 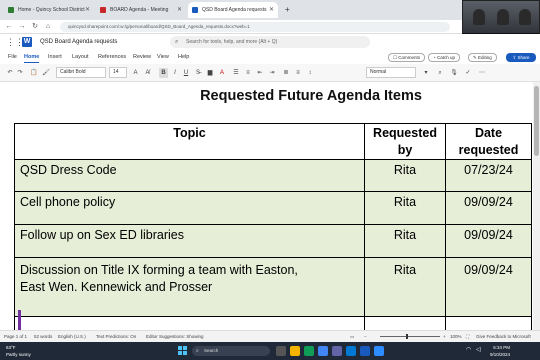 What do you see at coordinates (22, 27) in the screenshot?
I see `forward-icon: →` at bounding box center [22, 27].